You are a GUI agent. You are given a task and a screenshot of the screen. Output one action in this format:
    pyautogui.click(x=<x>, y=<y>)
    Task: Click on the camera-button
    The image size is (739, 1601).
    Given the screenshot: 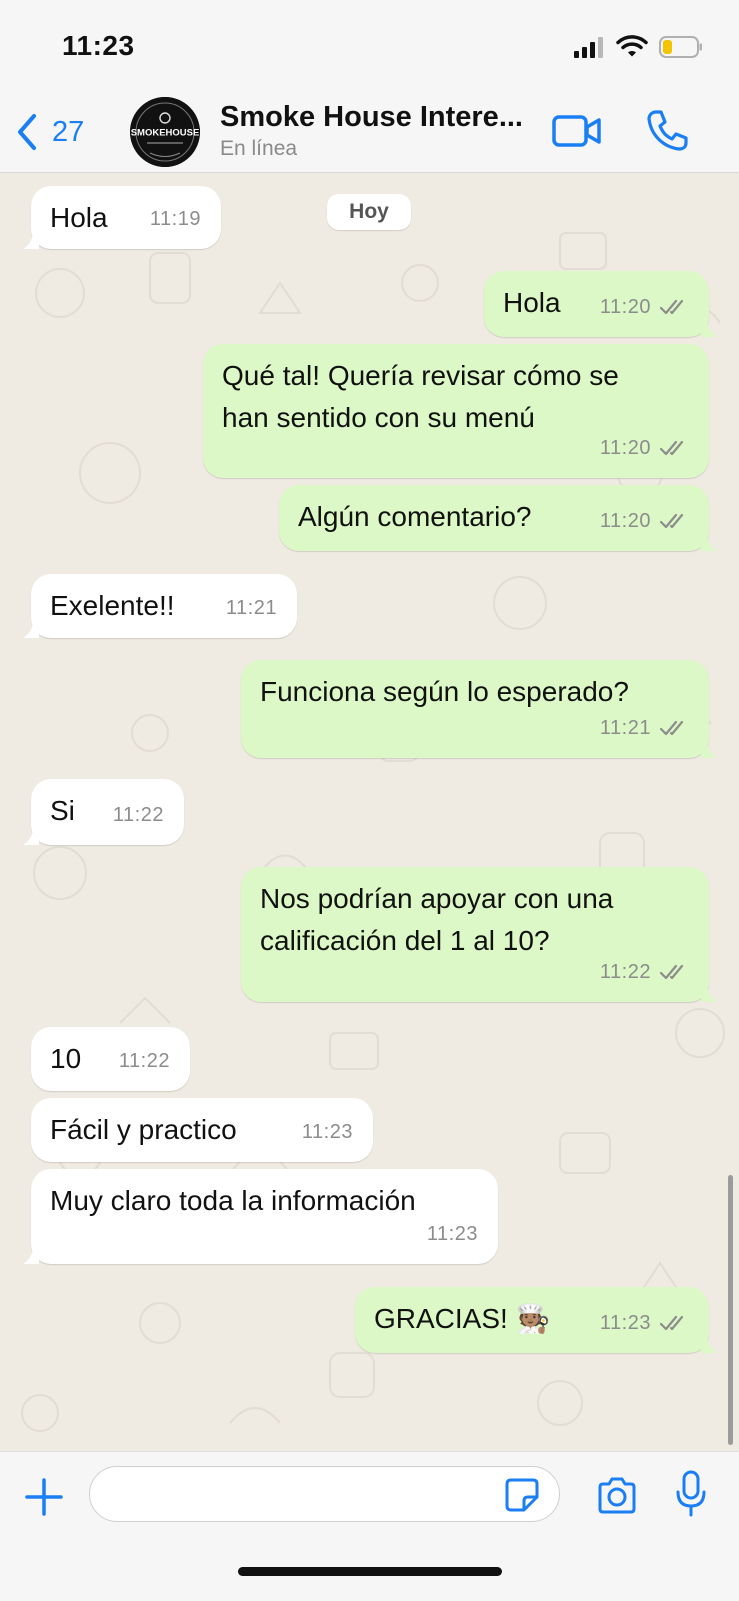 What is the action you would take?
    pyautogui.click(x=617, y=1496)
    